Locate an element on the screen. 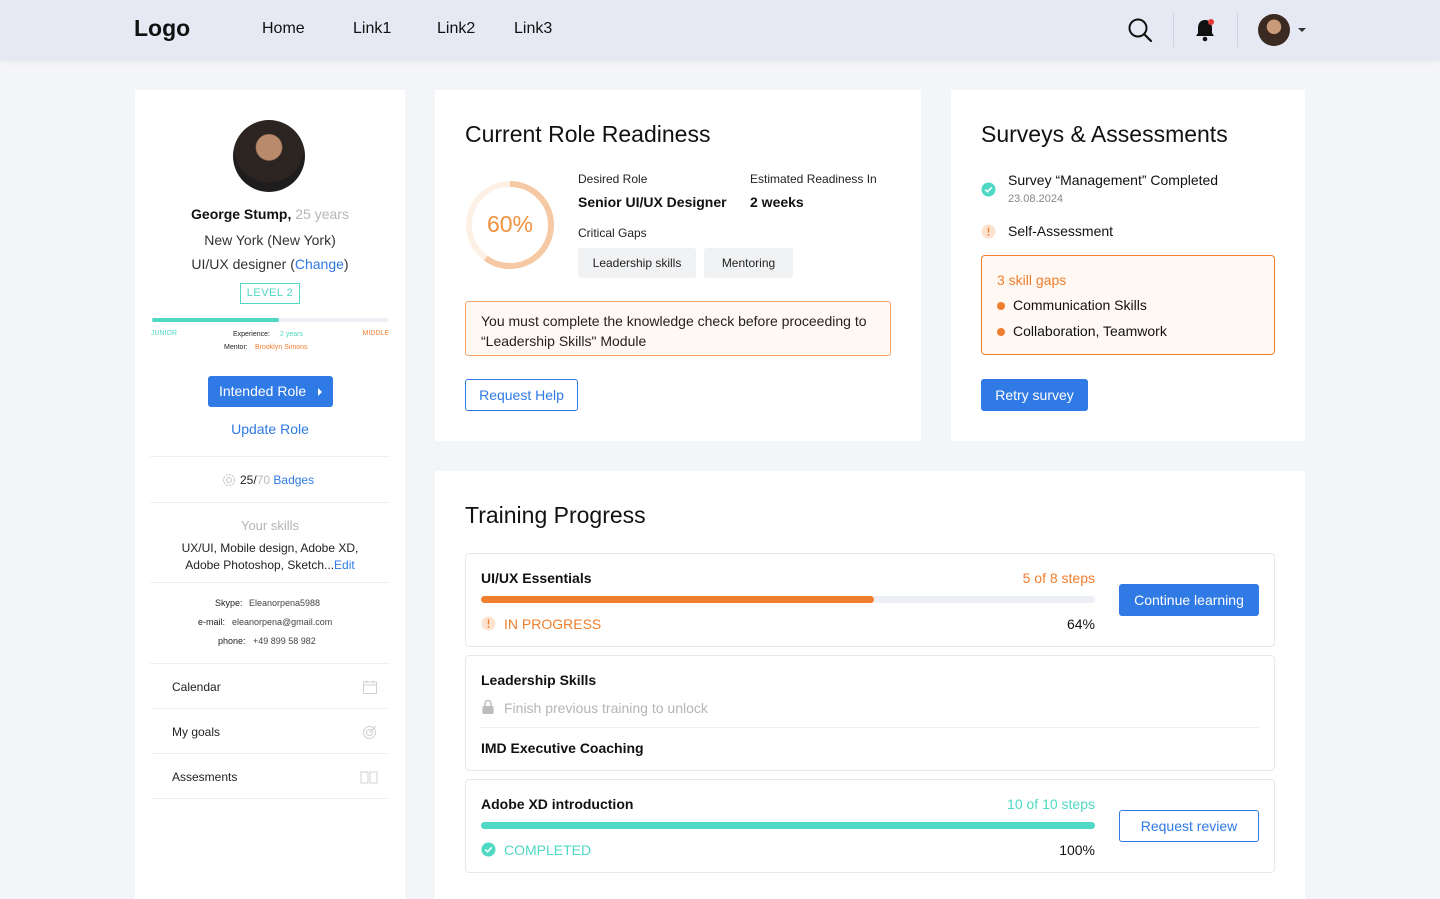  menu-item-goals: My goals is located at coordinates (270, 731).